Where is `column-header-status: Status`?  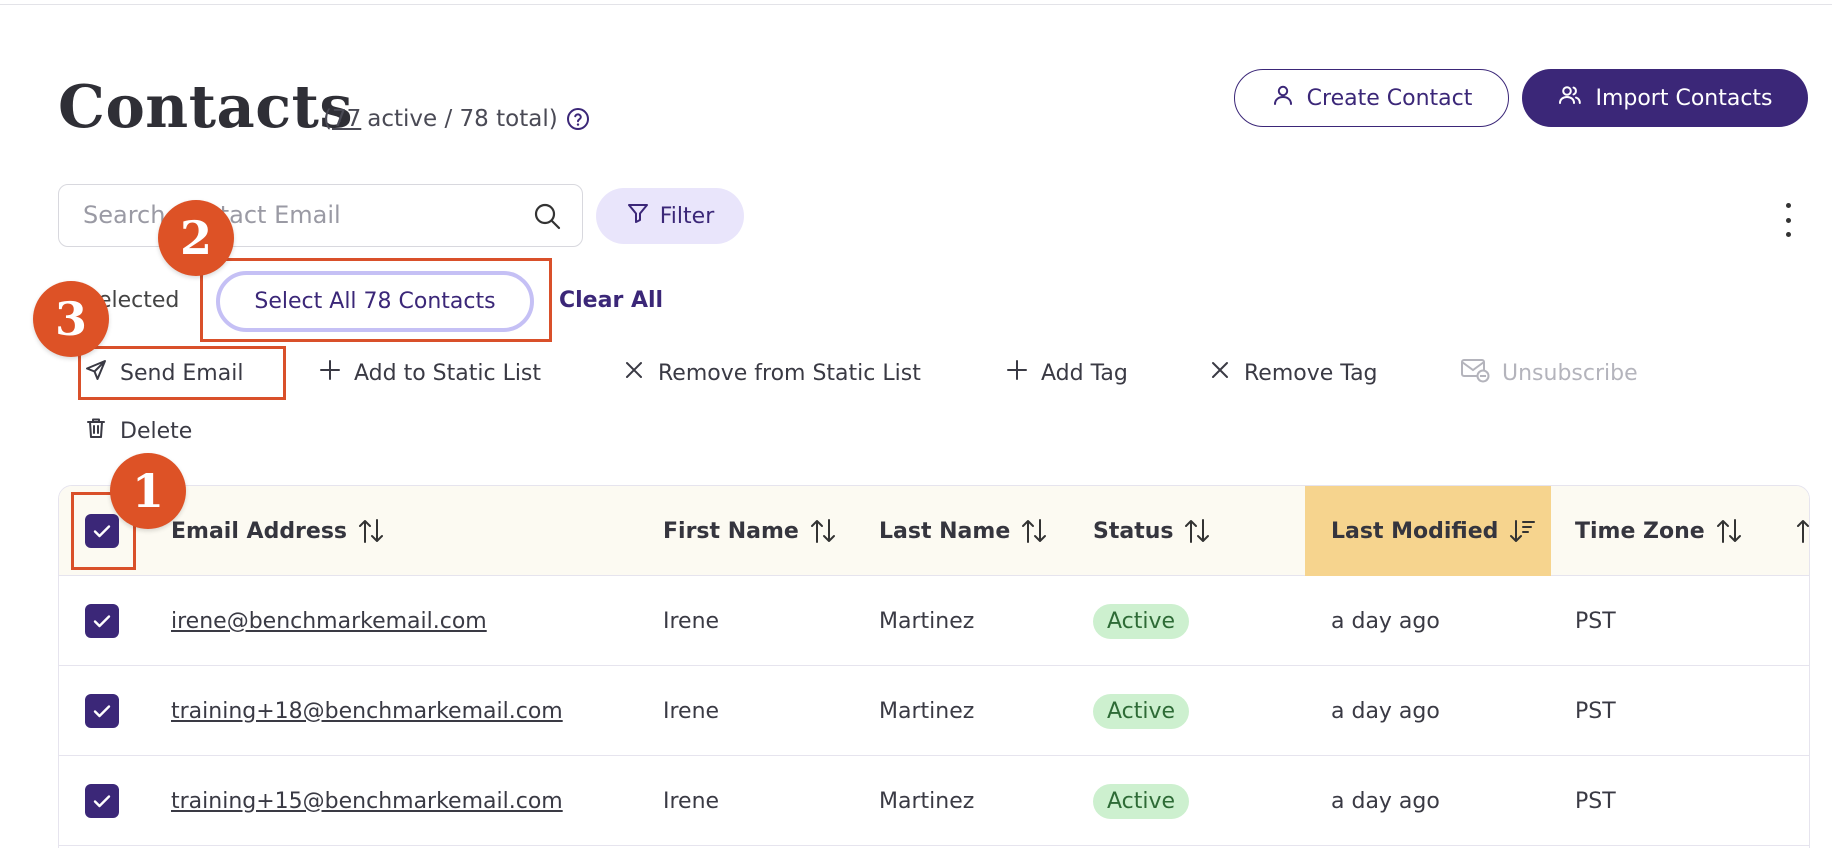 column-header-status: Status is located at coordinates (1152, 531).